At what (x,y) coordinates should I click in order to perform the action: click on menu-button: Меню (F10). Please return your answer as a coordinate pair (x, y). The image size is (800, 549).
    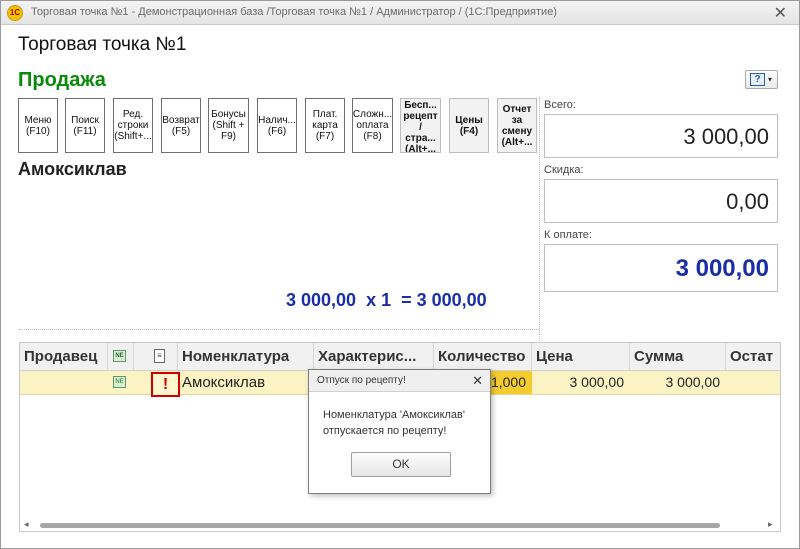
    Looking at the image, I should click on (38, 125).